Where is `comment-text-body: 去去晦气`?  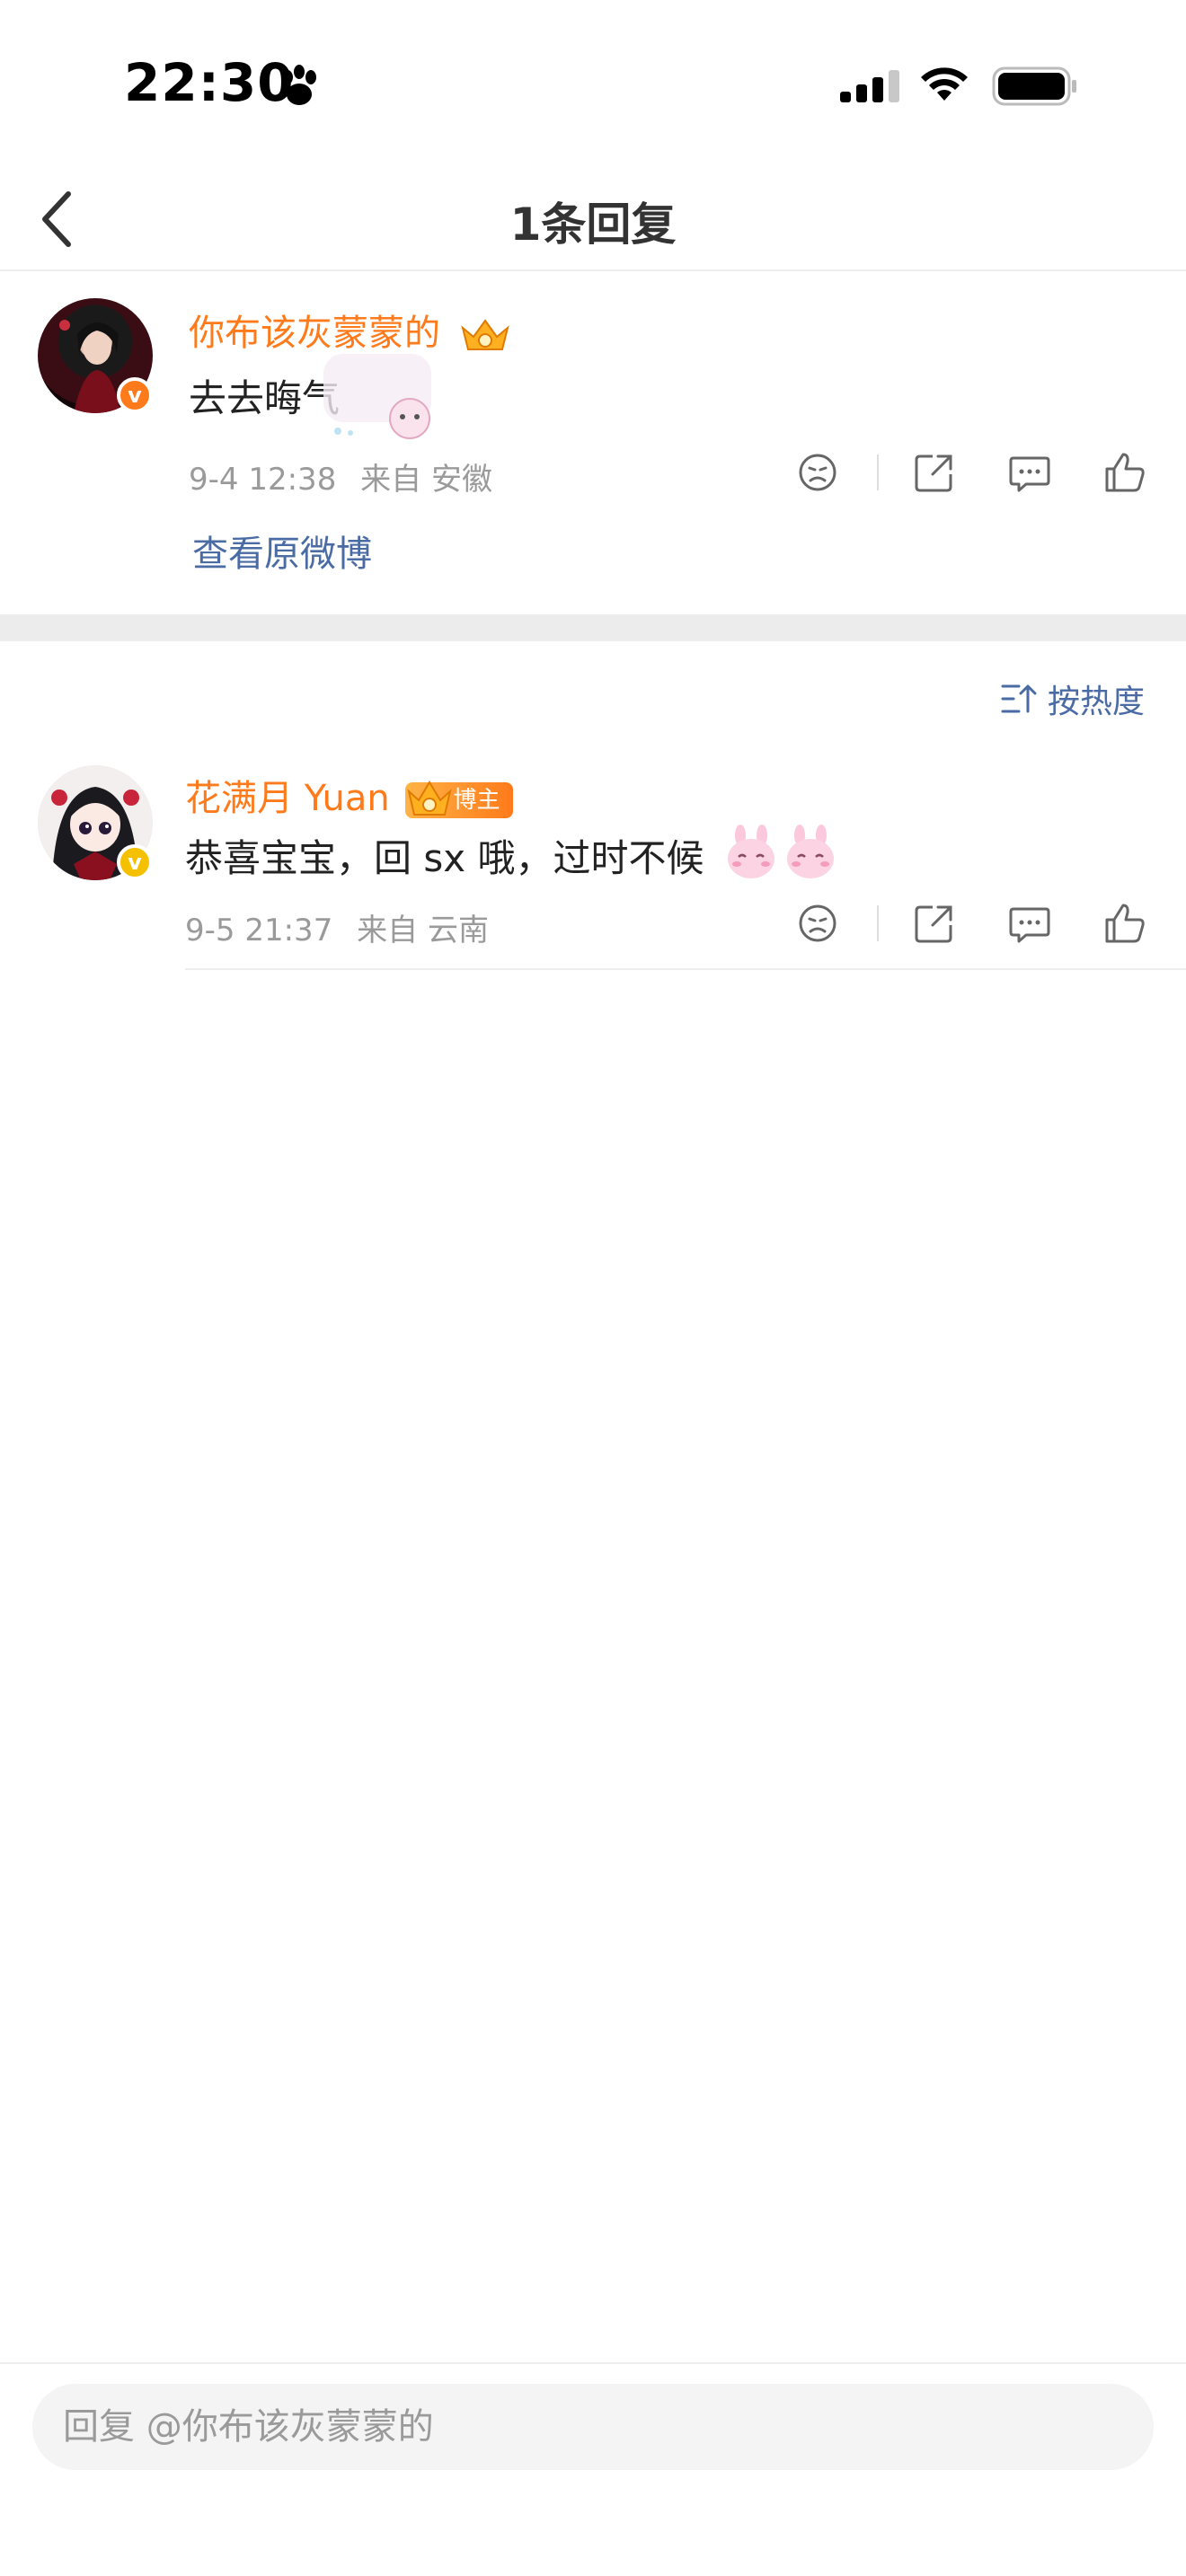
comment-text-body: 去去晦气 is located at coordinates (265, 398).